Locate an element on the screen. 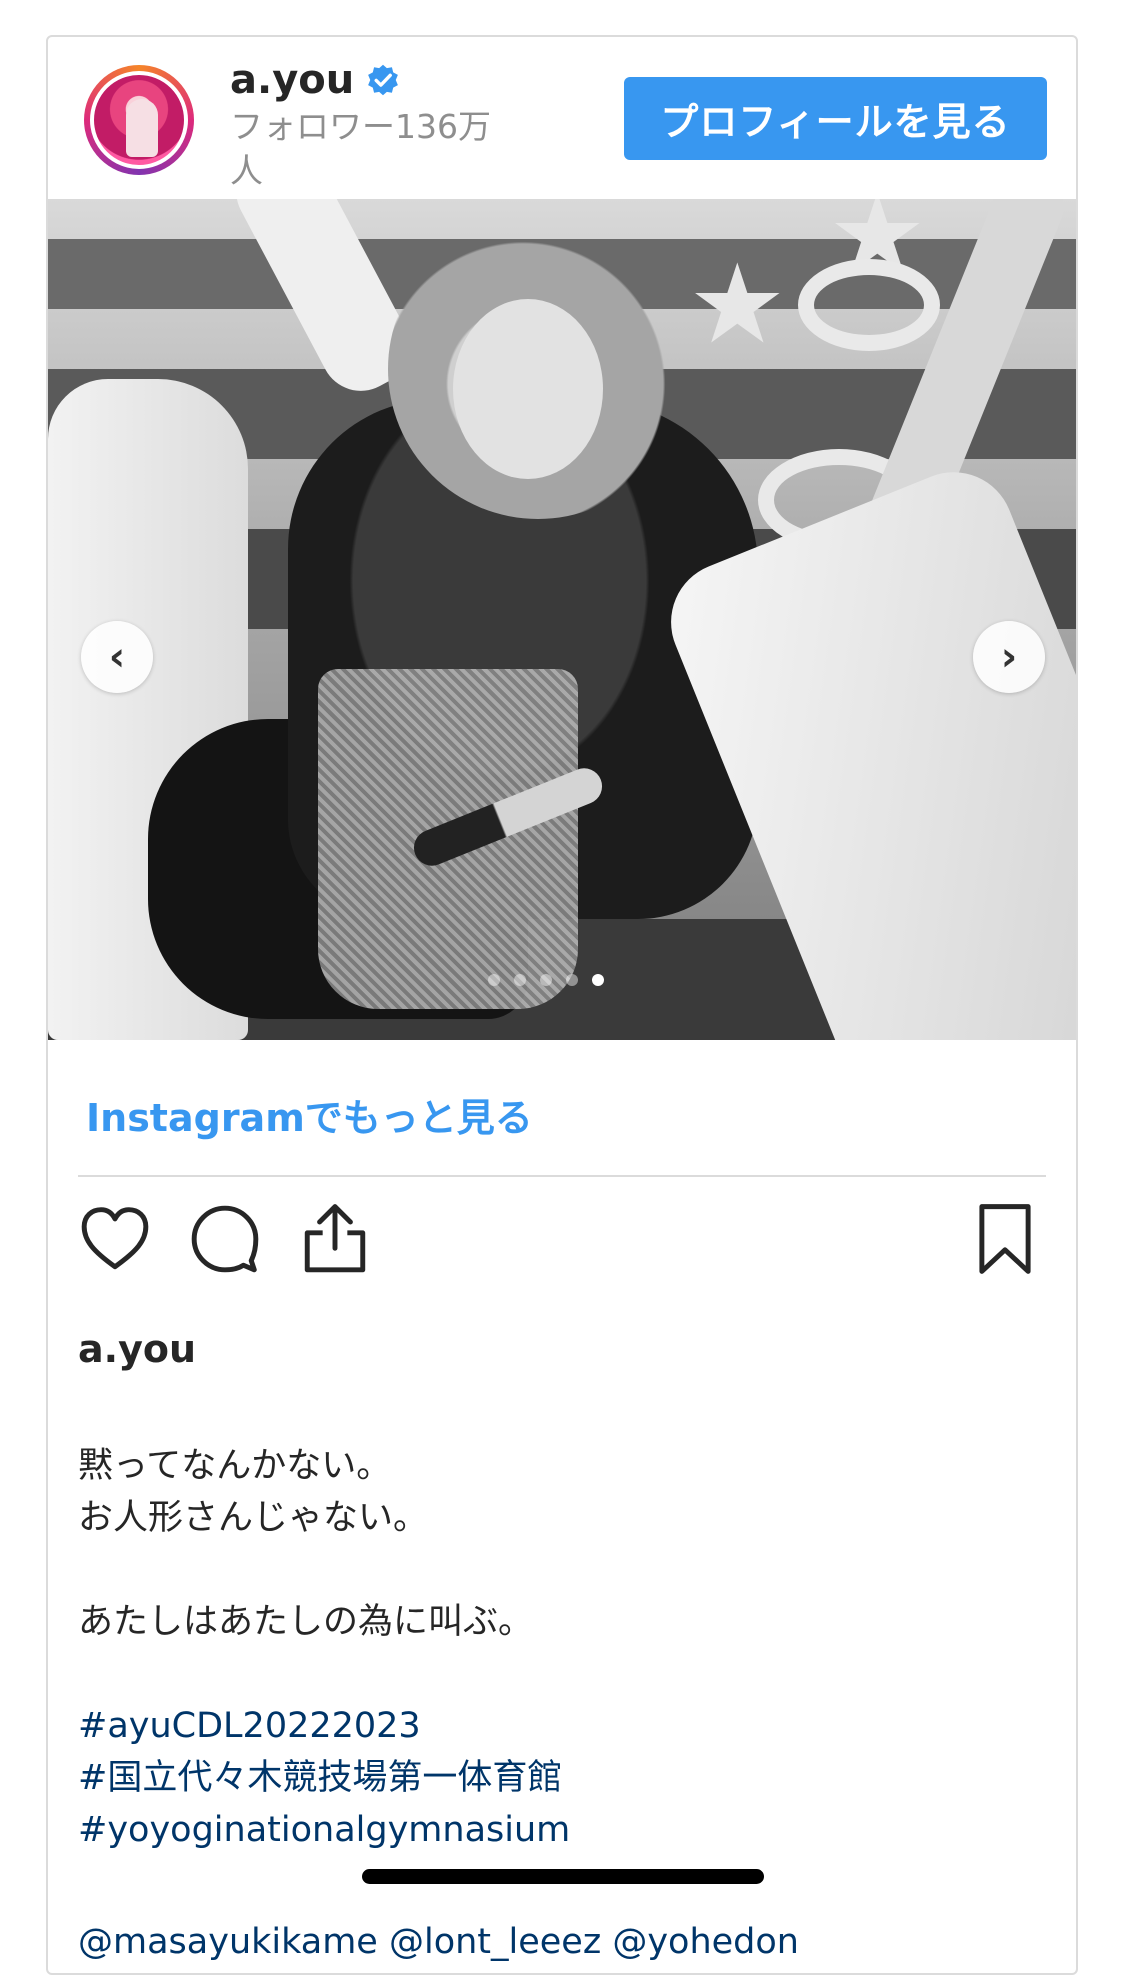  username-row: a.you is located at coordinates (315, 80).